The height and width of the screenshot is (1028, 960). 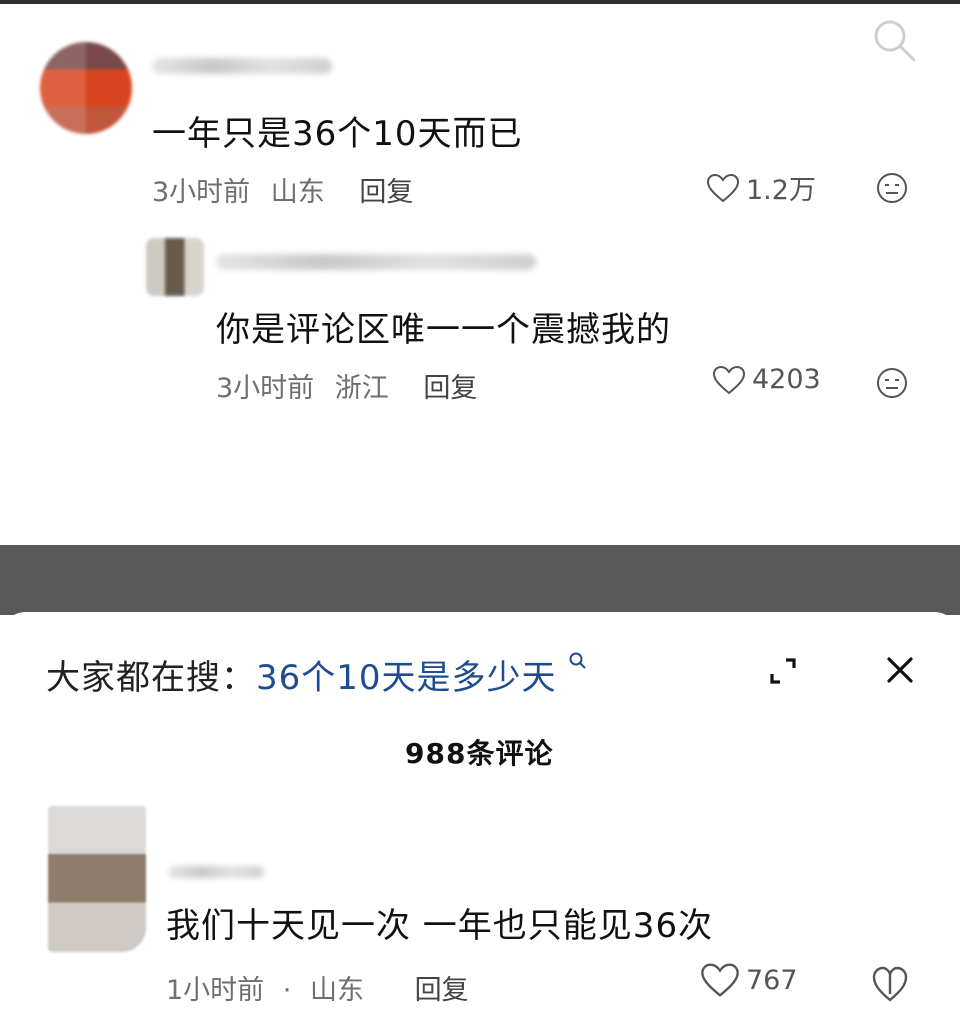 I want to click on like-count: 1.2万, so click(x=781, y=190).